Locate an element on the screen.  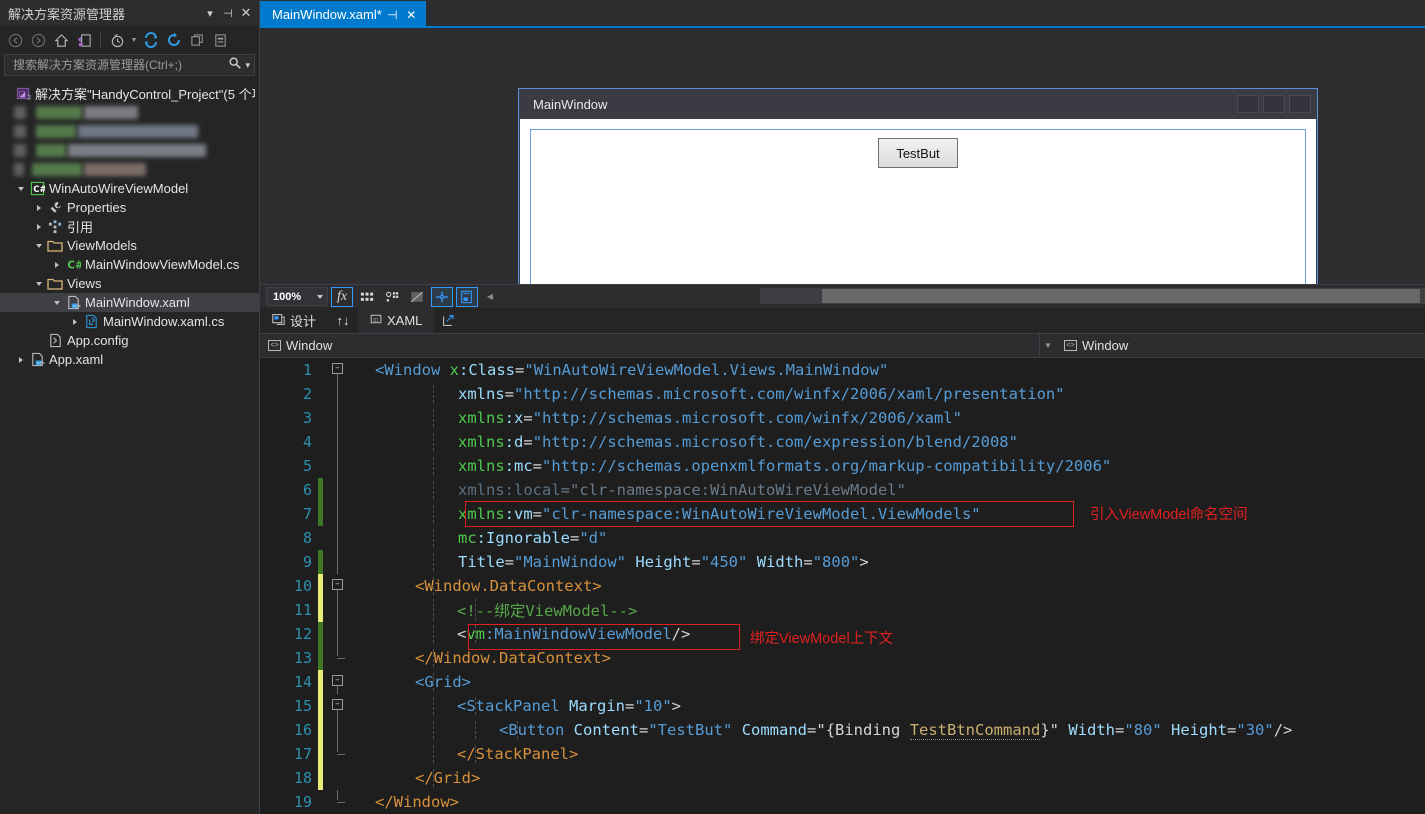
tree-item-mainwindow-xaml: </> MainWindow.xaml is located at coordinates (129, 302).